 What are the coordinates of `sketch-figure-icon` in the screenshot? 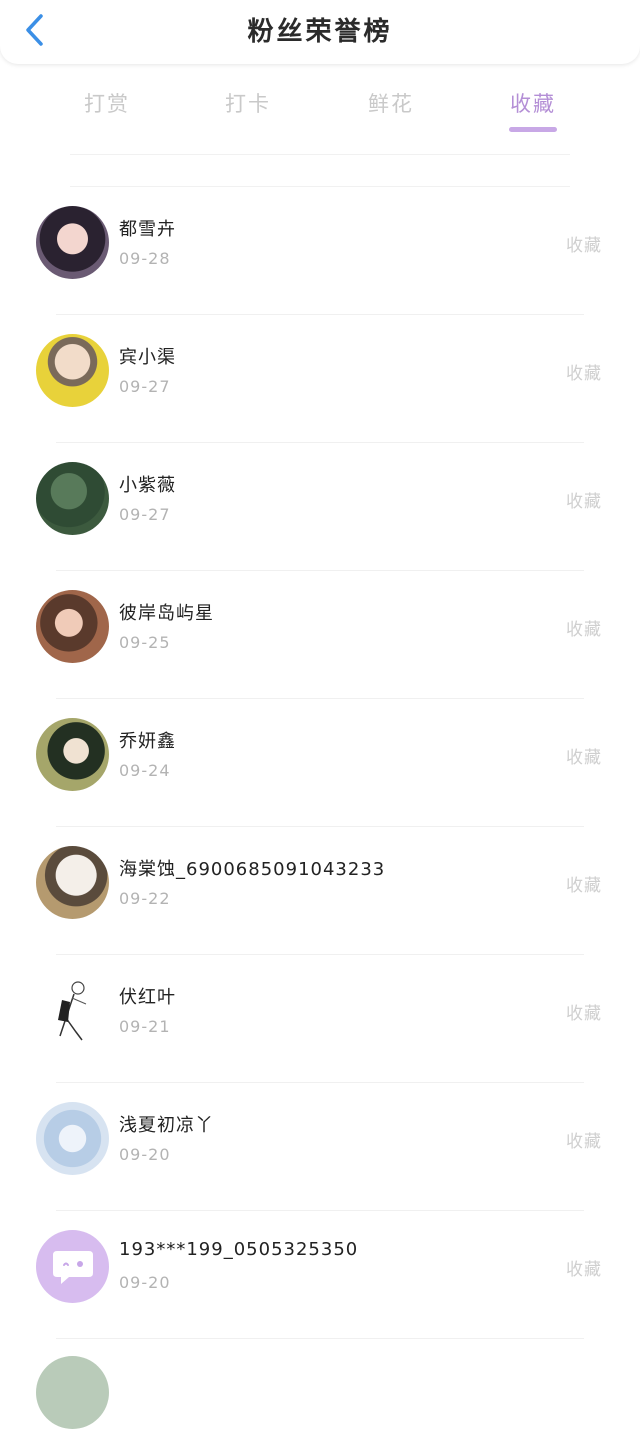 It's located at (72, 1011).